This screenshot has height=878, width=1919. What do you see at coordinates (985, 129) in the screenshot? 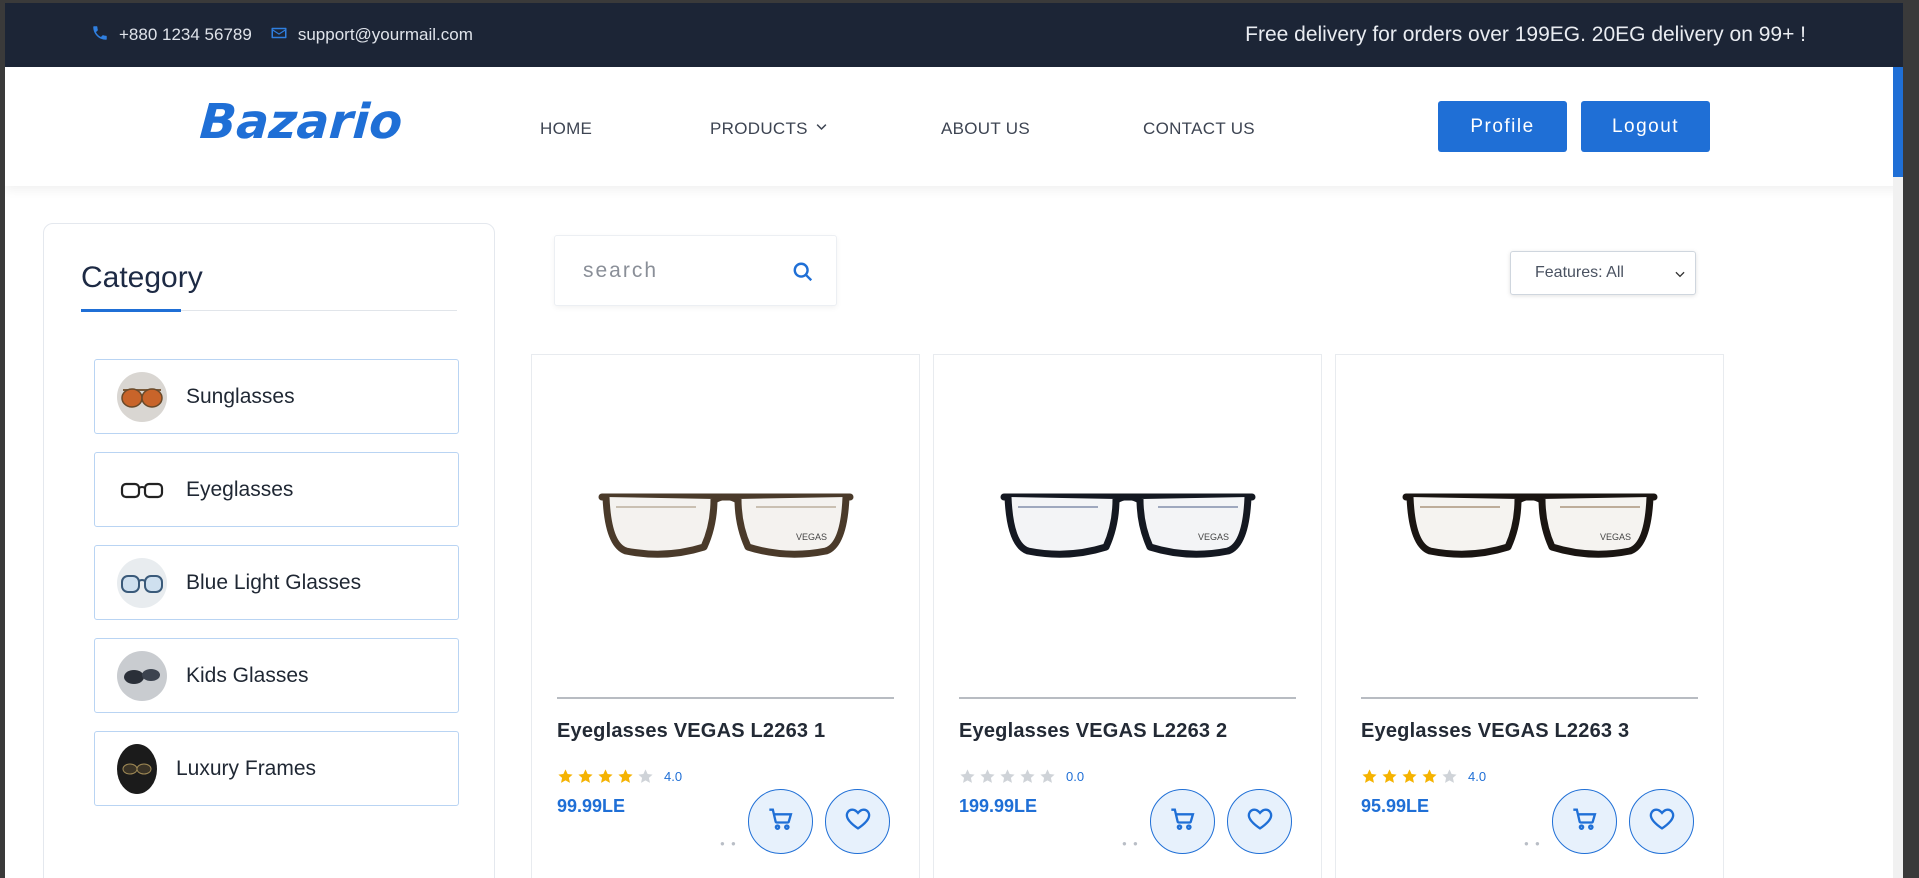
I see `nav-about: ABOUT US` at bounding box center [985, 129].